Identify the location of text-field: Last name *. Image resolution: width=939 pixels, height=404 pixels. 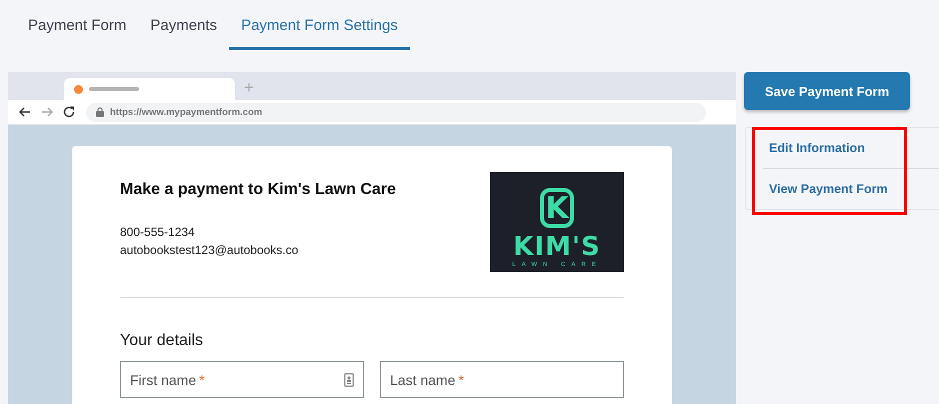
(502, 379).